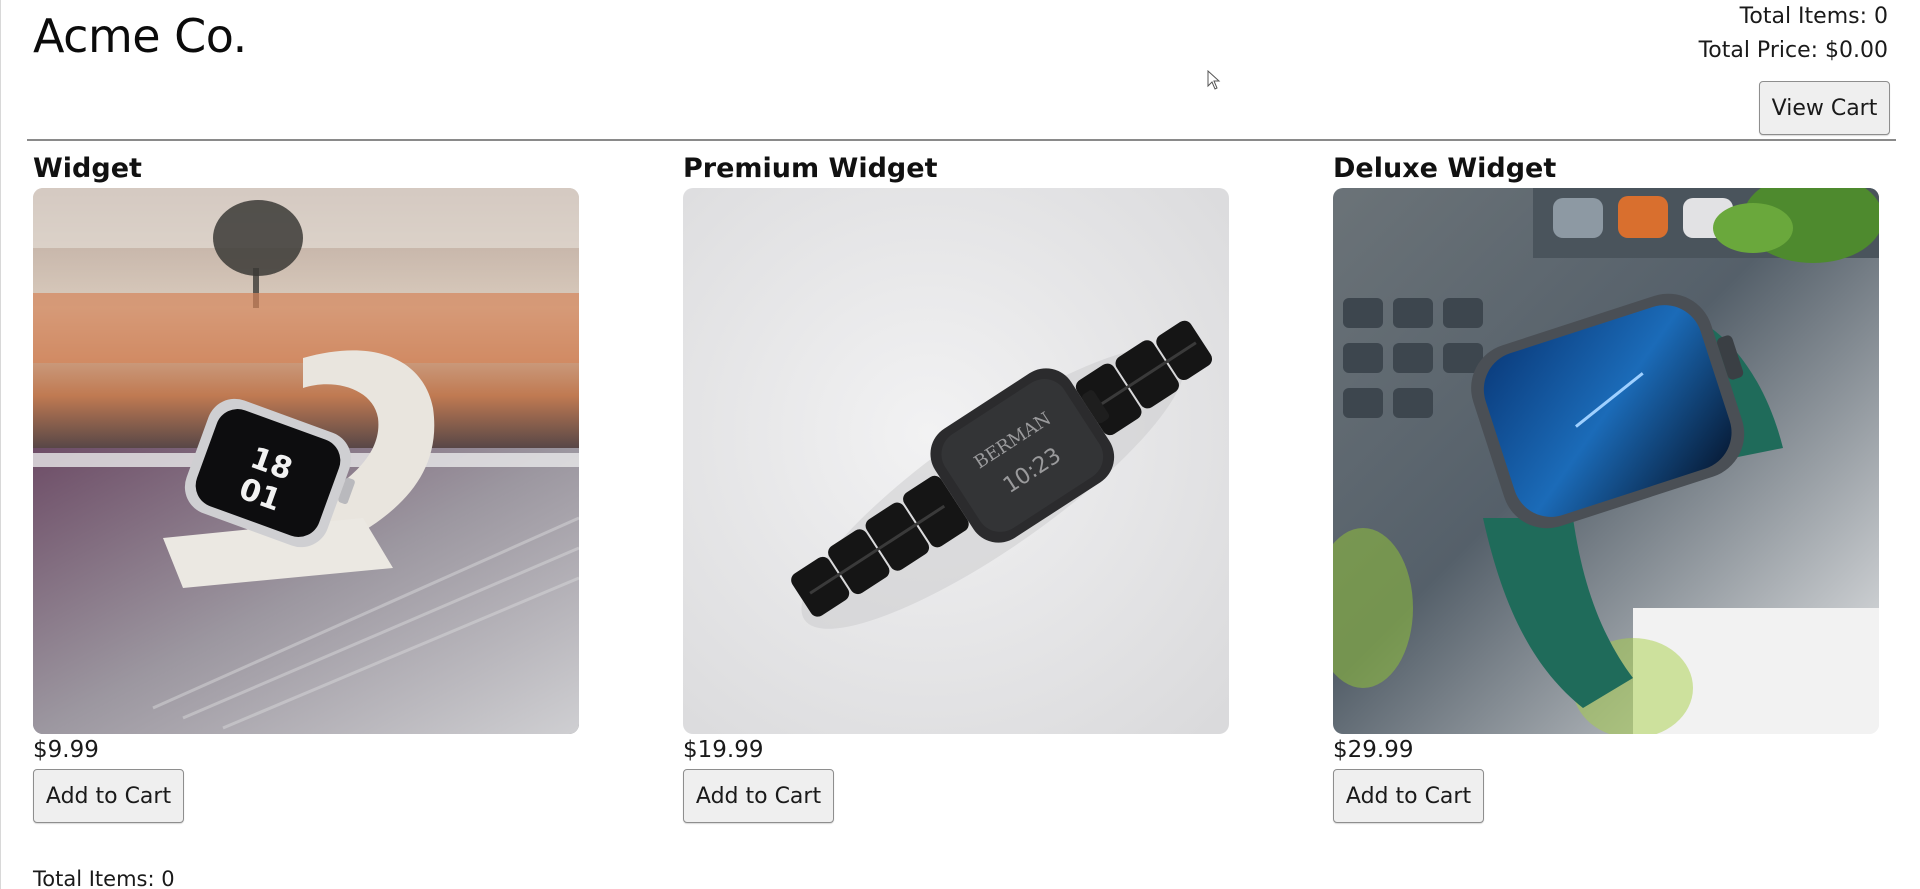 This screenshot has width=1920, height=889. Describe the element at coordinates (1214, 80) in the screenshot. I see `mouse-cursor-icon` at that location.